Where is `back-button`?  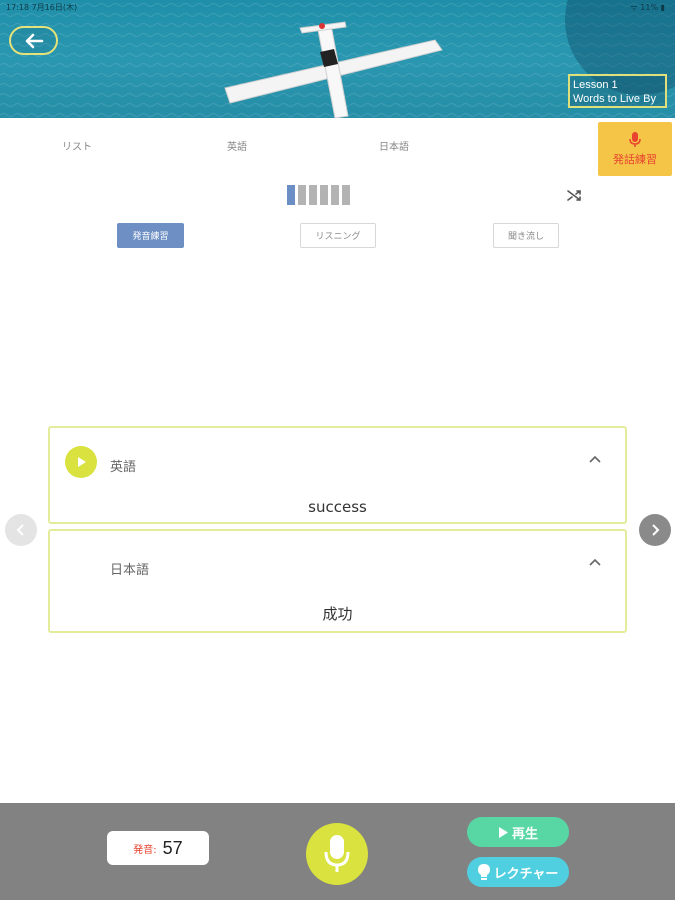
back-button is located at coordinates (33, 40).